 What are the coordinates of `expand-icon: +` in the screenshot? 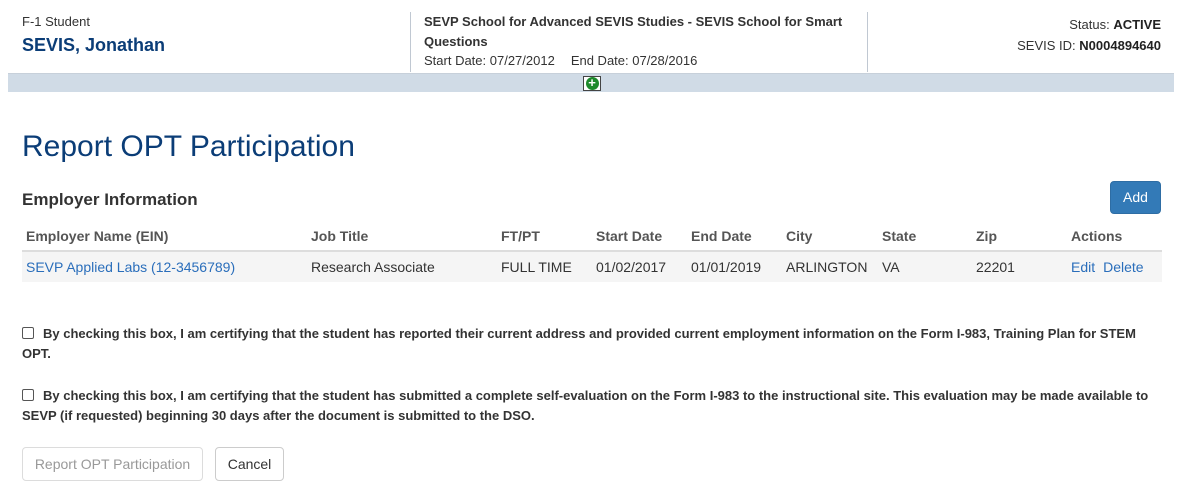 It's located at (592, 83).